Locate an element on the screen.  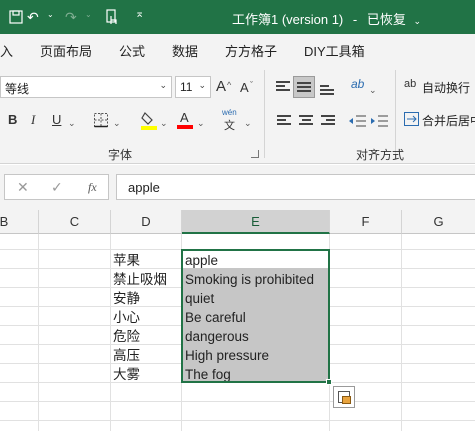
align-bottom-icon is located at coordinates (327, 91).